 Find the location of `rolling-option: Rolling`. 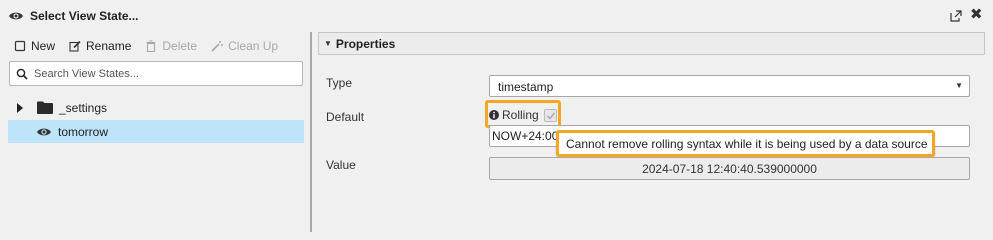

rolling-option: Rolling is located at coordinates (523, 115).